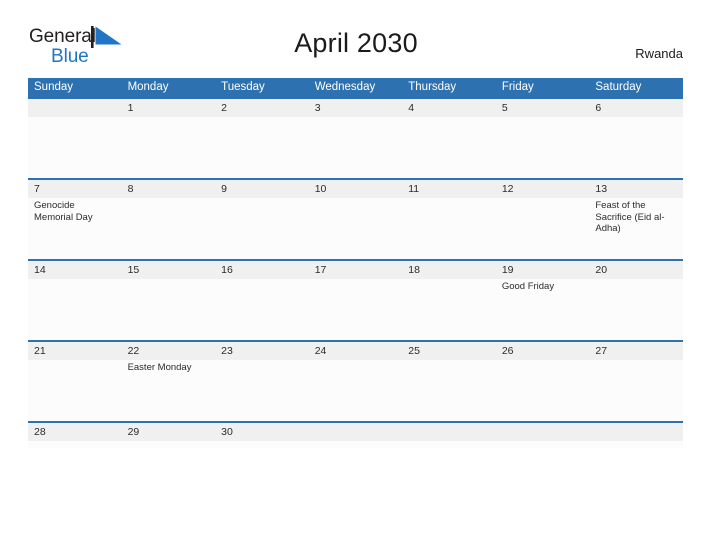  I want to click on day-cell-inner: 16, so click(262, 300).